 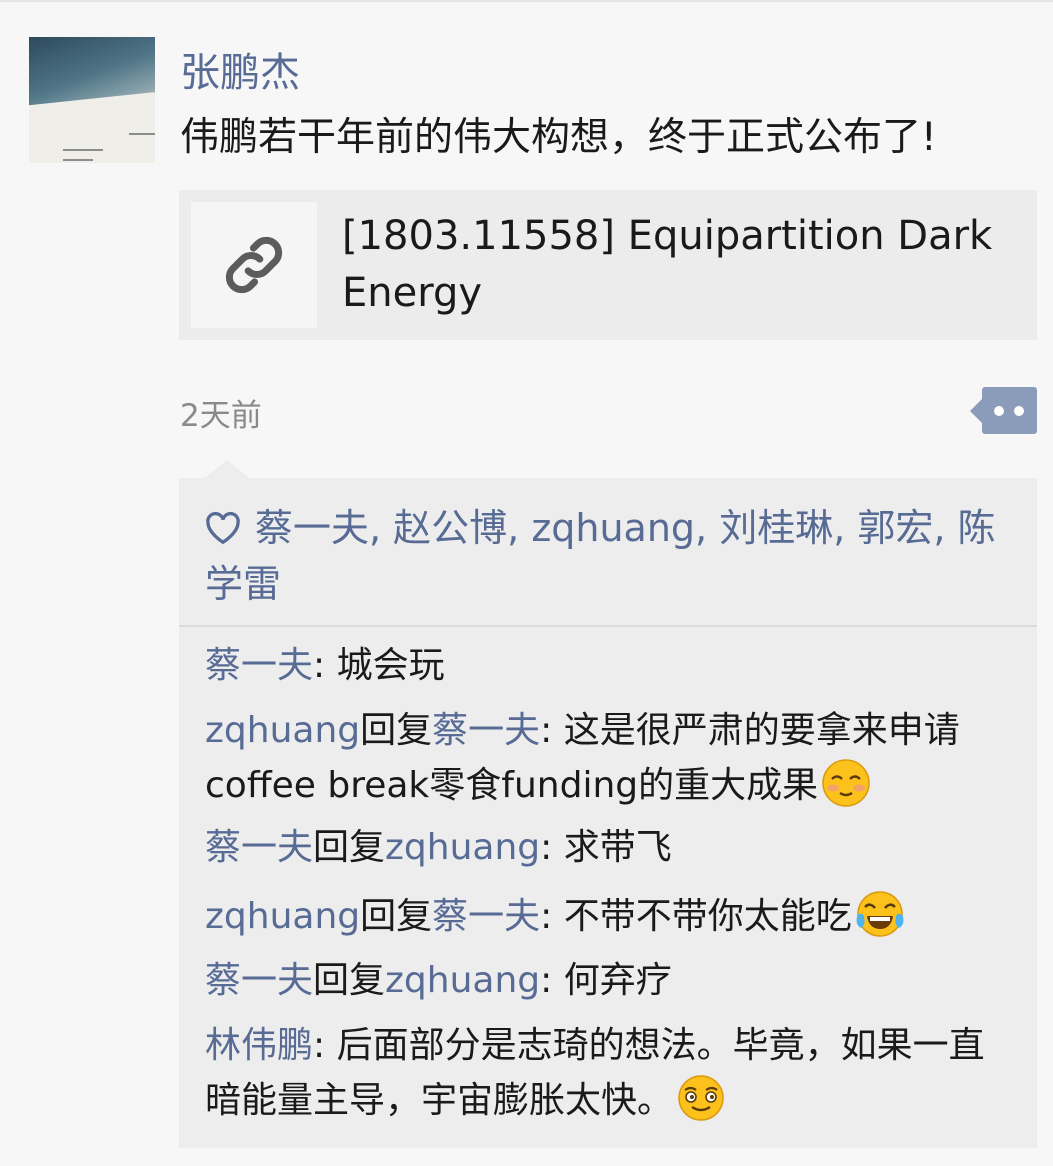 What do you see at coordinates (259, 1045) in the screenshot?
I see `comment-author: 林伟鹏` at bounding box center [259, 1045].